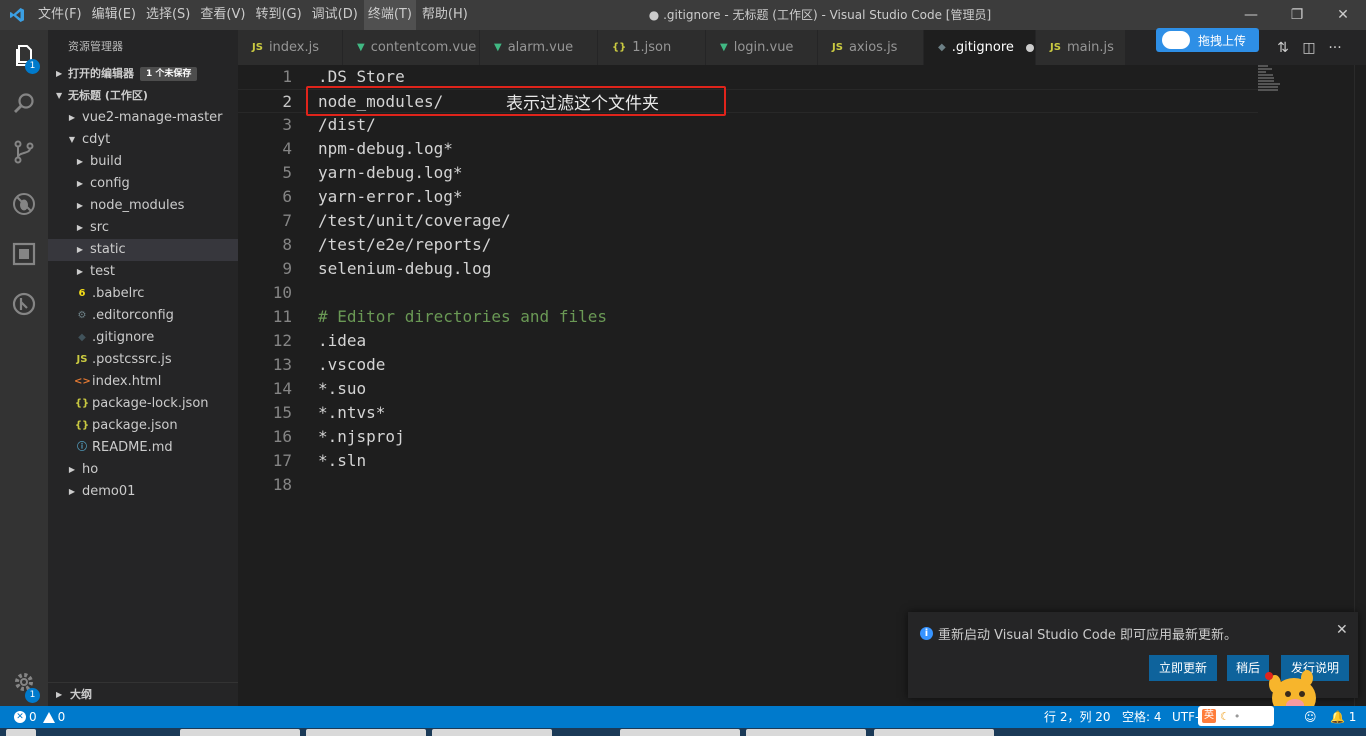 This screenshot has height=736, width=1366. Describe the element at coordinates (282, 412) in the screenshot. I see `line-number: 15` at that location.